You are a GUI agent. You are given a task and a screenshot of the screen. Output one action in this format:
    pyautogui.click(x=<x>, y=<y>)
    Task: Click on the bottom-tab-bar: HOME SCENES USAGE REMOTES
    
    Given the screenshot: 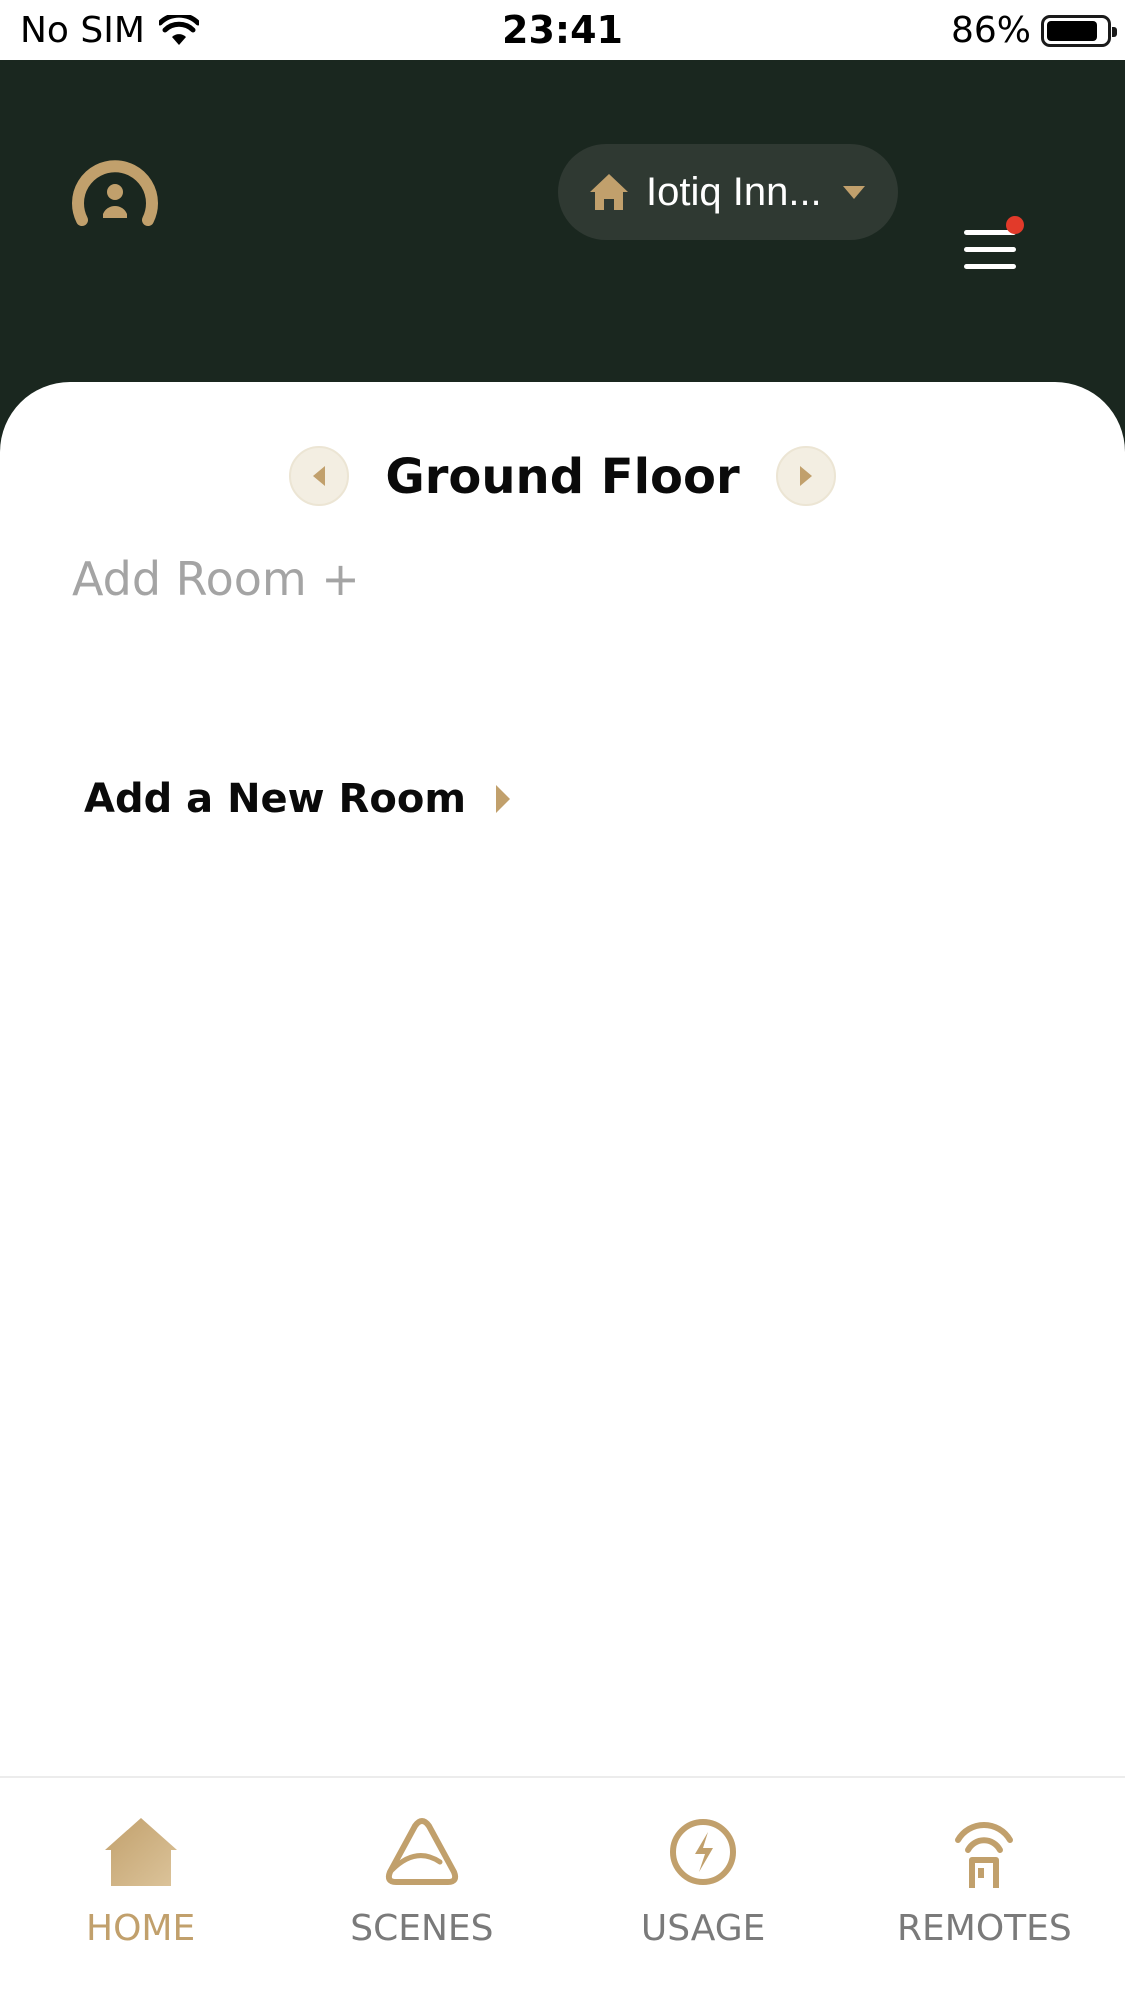 What is the action you would take?
    pyautogui.click(x=562, y=1888)
    